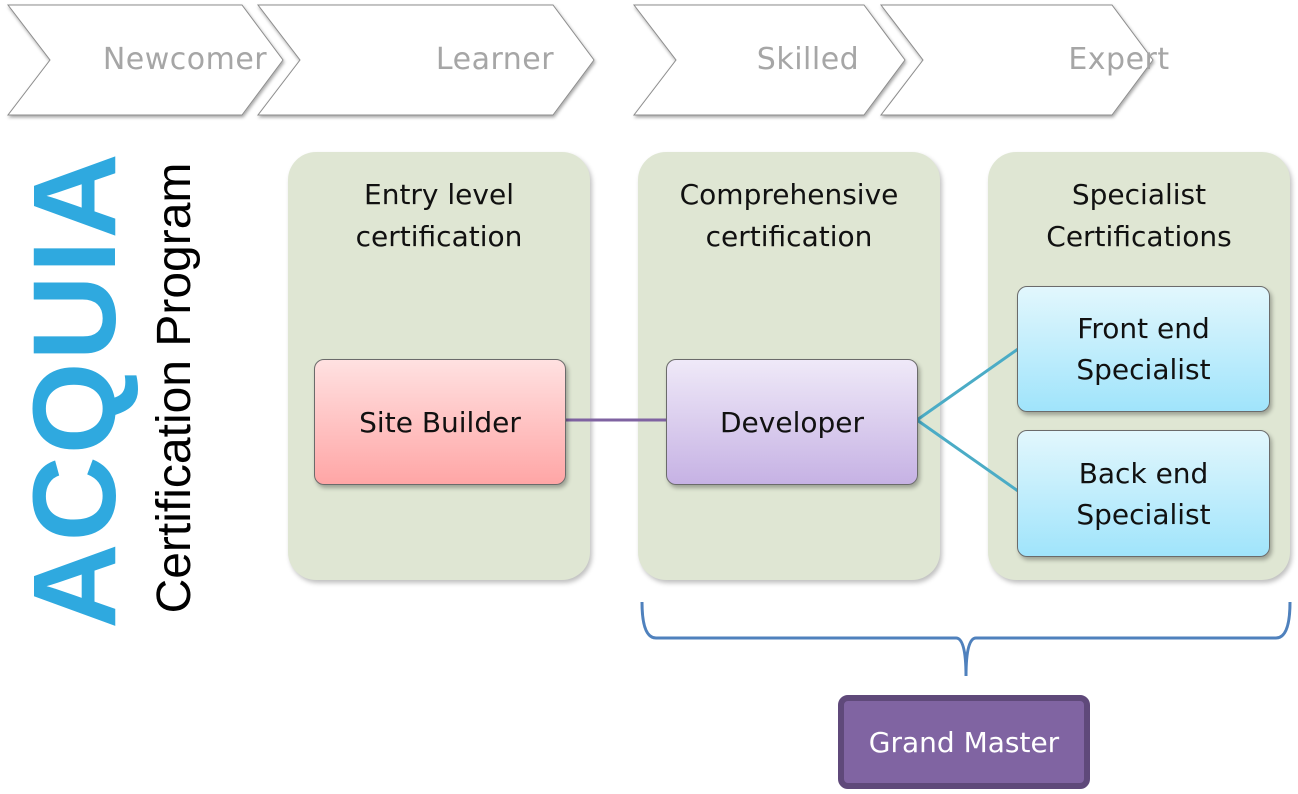 The height and width of the screenshot is (794, 1298). I want to click on grand-master-brace, so click(966, 639).